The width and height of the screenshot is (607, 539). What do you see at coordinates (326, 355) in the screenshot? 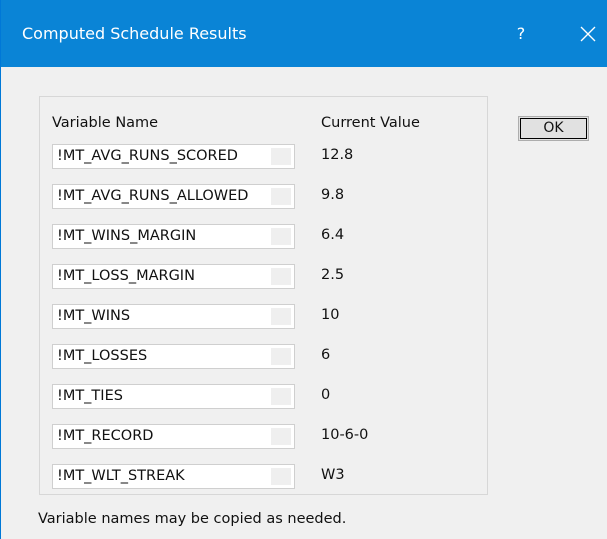
I see `variable-value: 6` at bounding box center [326, 355].